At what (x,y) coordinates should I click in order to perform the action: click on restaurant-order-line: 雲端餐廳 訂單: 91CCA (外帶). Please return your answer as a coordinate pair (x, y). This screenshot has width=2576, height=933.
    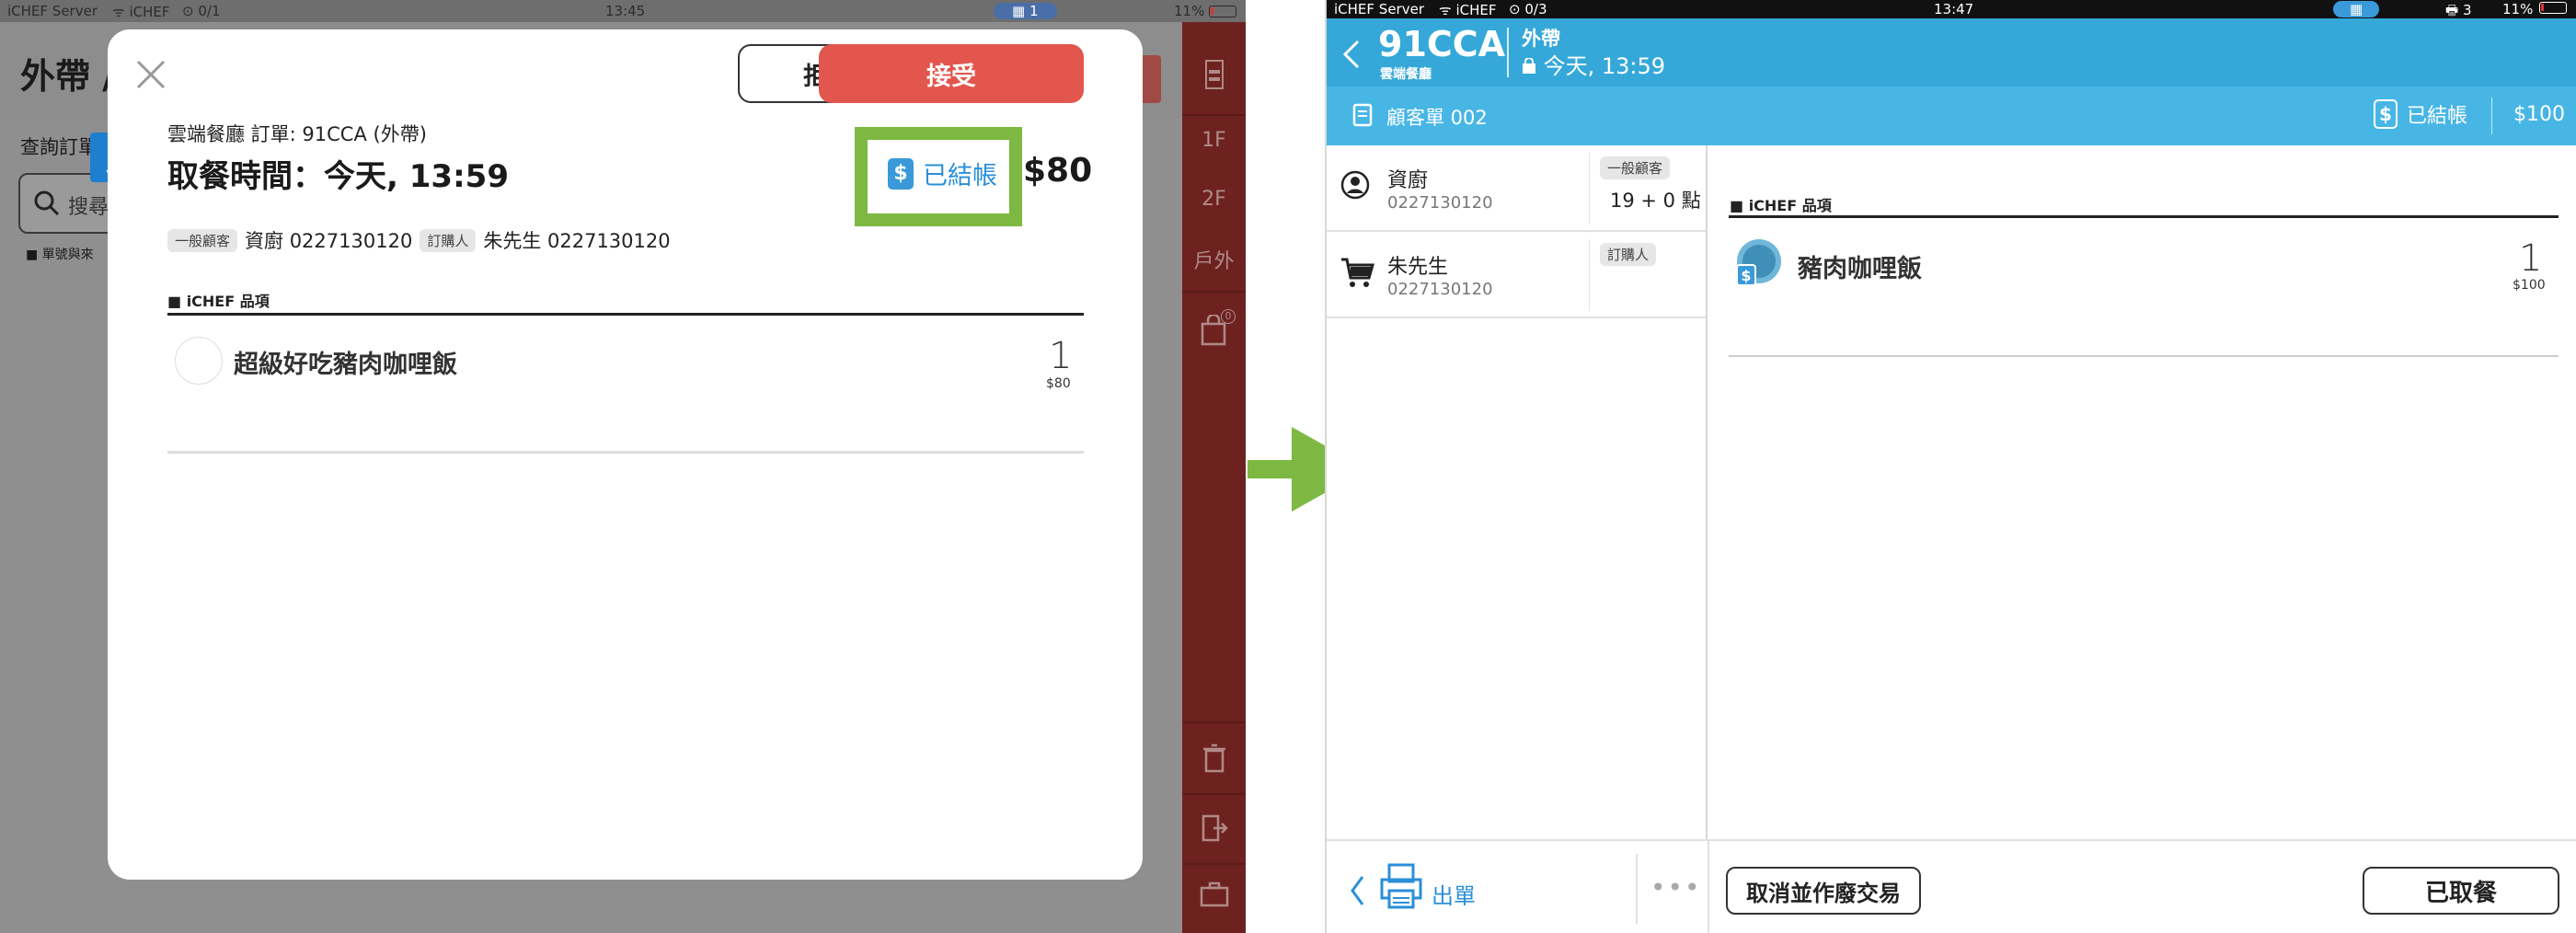
    Looking at the image, I should click on (297, 134).